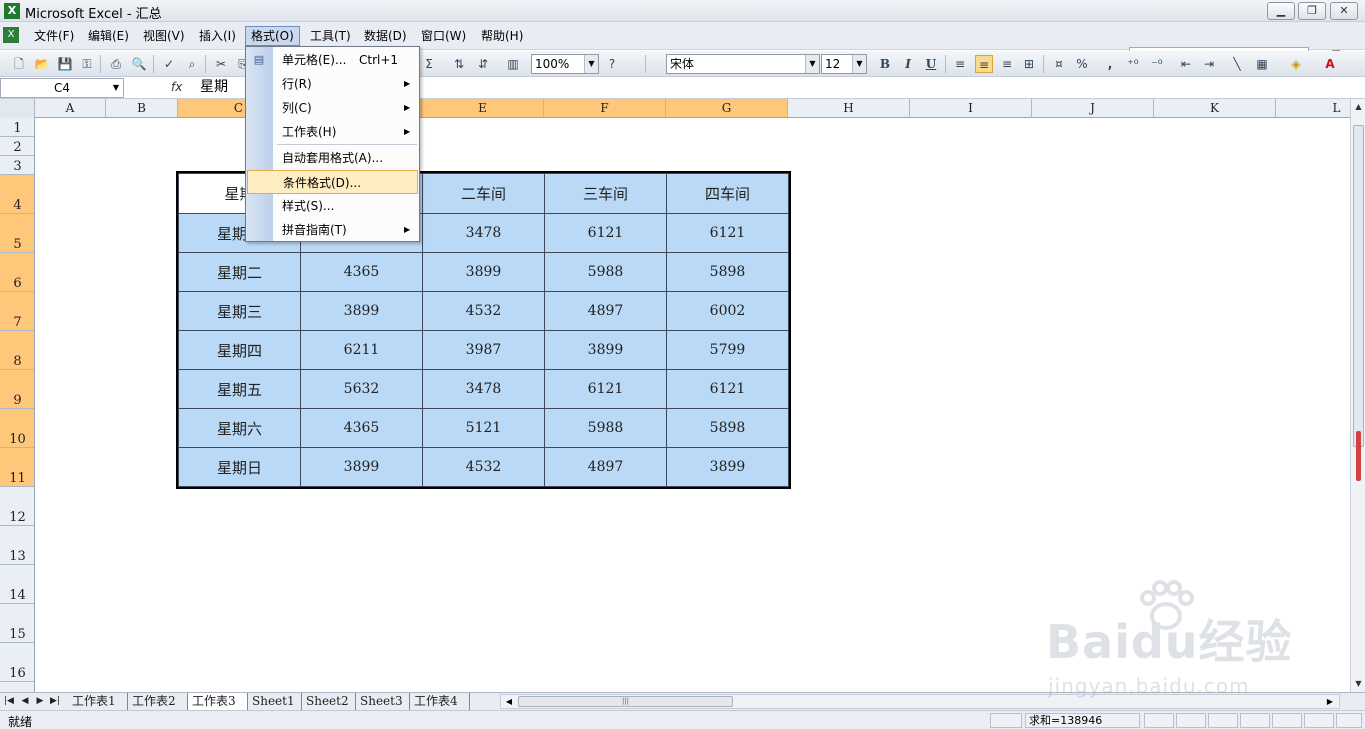 Image resolution: width=1365 pixels, height=729 pixels. Describe the element at coordinates (1312, 11) in the screenshot. I see `restore-button: ❐` at that location.